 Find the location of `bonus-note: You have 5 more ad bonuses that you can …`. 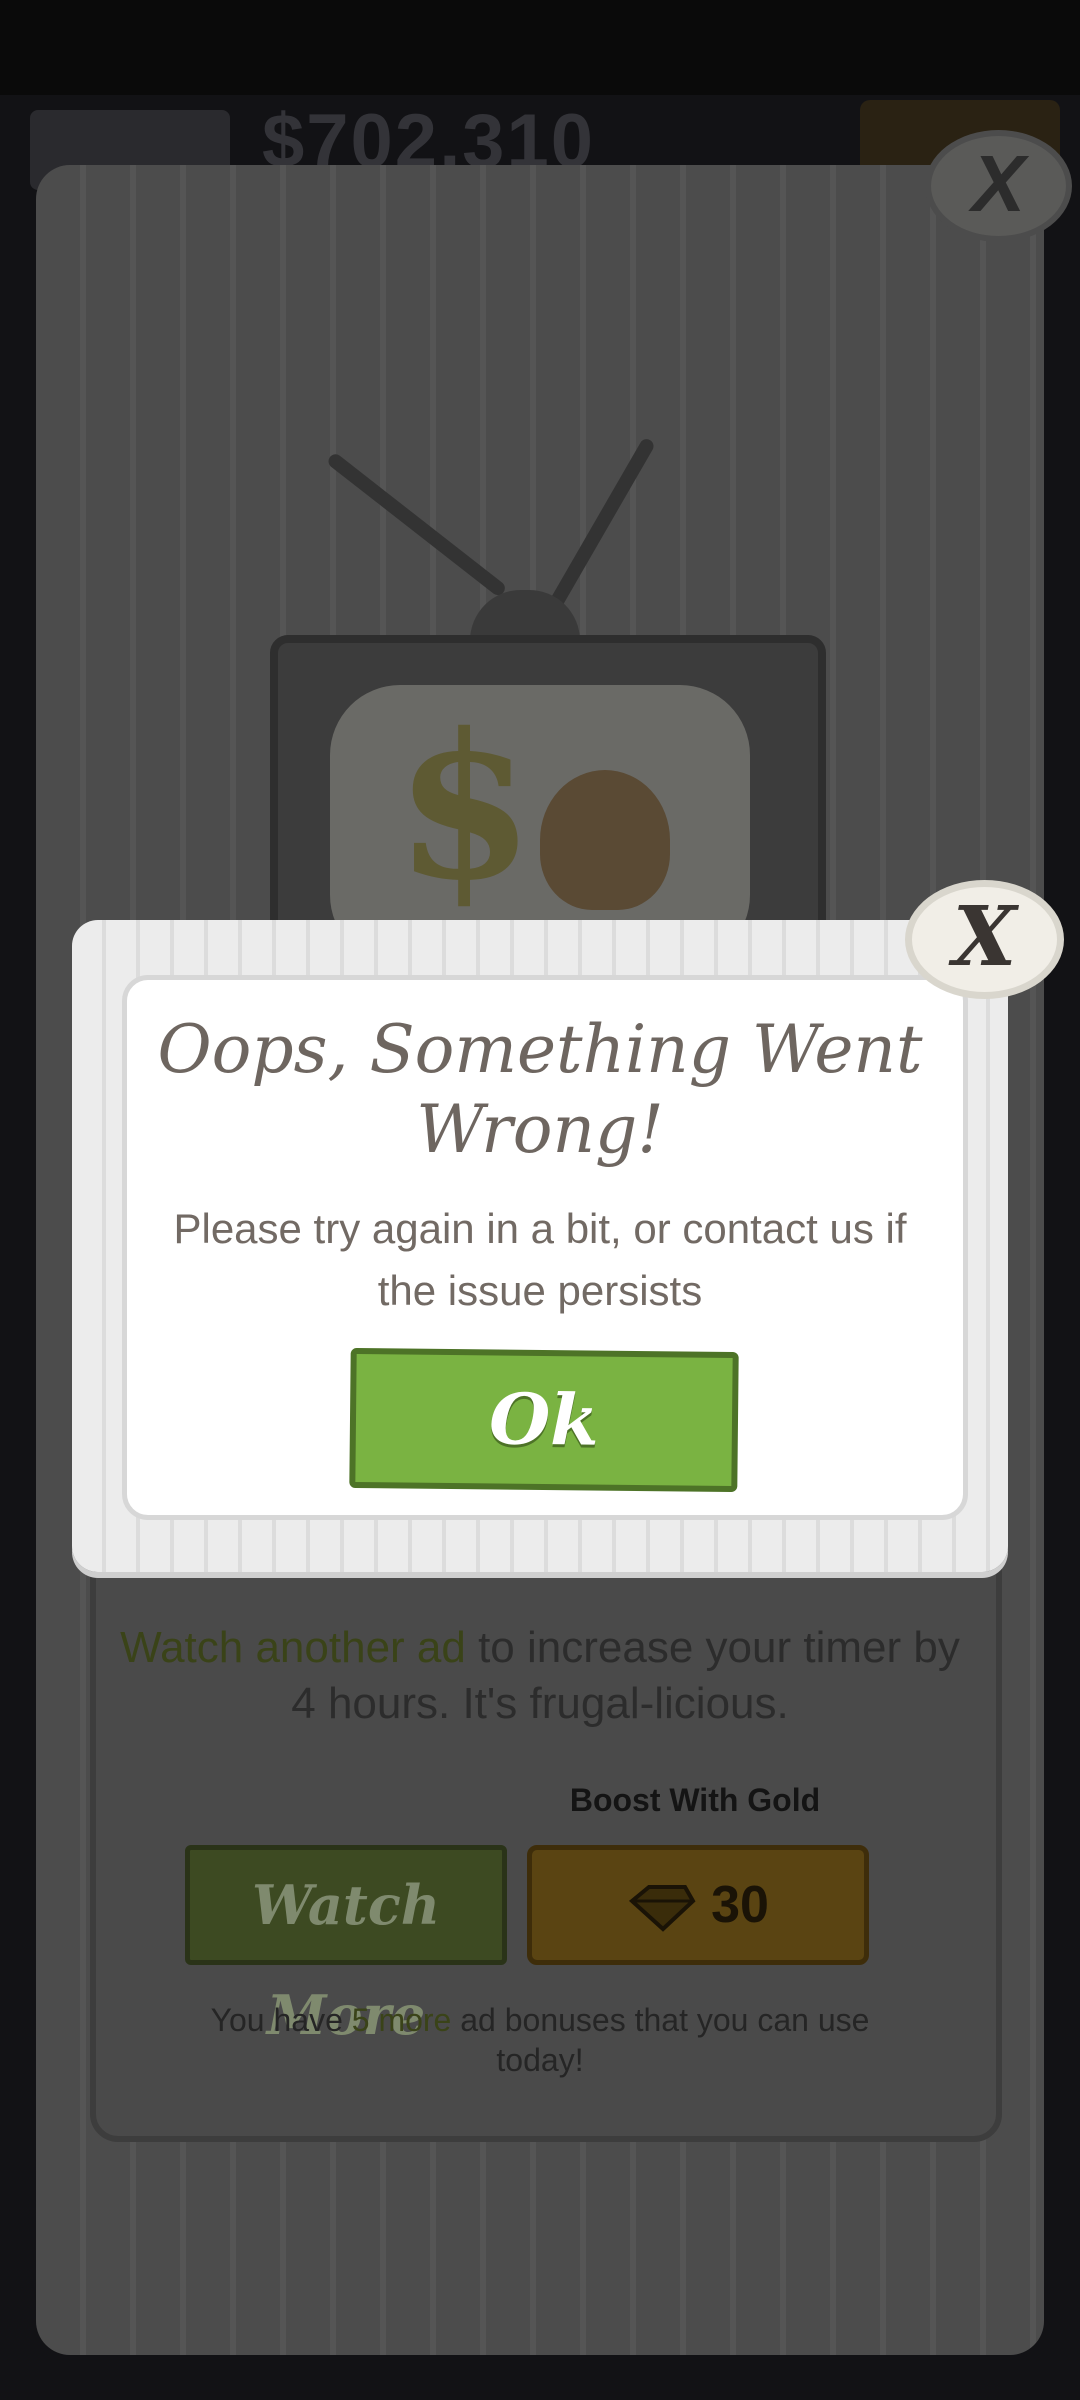

bonus-note: You have 5 more ad bonuses that you can … is located at coordinates (540, 2040).